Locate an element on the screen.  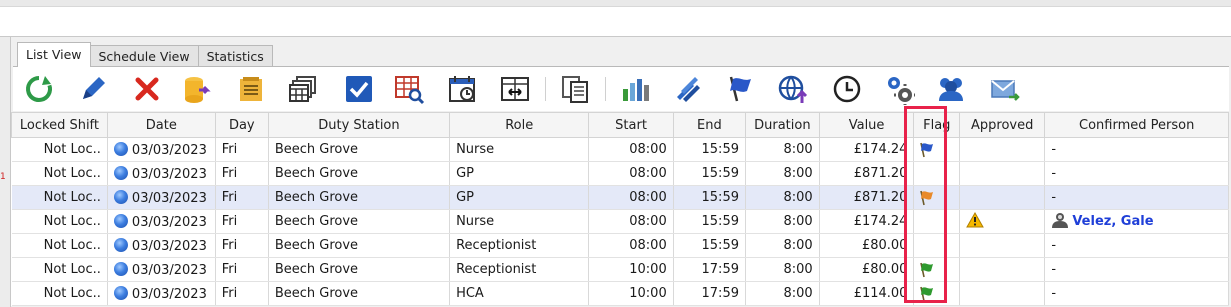
tab-schedule-view: Schedule View is located at coordinates (144, 56).